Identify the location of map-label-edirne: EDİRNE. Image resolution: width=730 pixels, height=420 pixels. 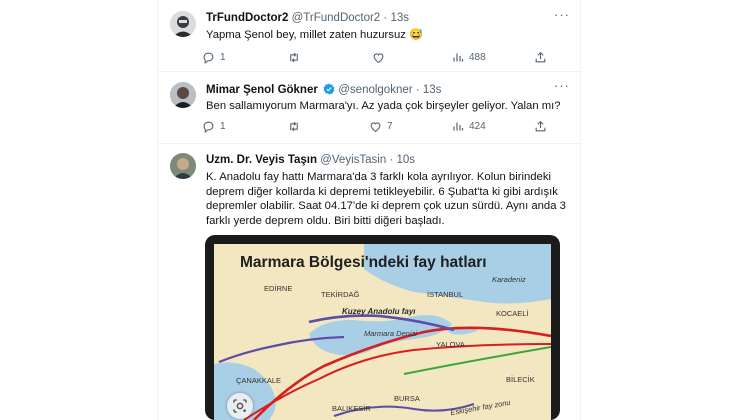
(278, 288).